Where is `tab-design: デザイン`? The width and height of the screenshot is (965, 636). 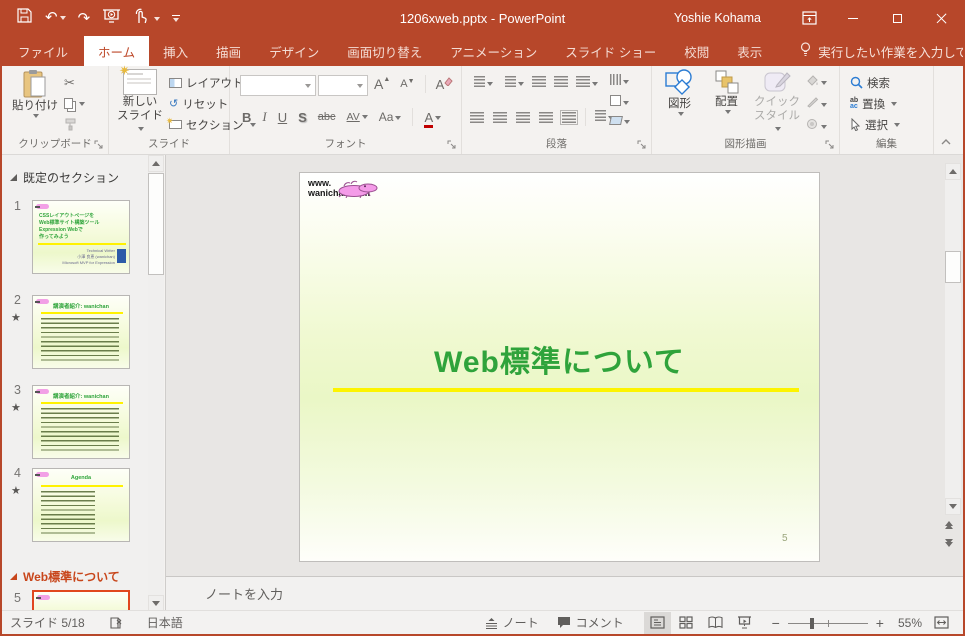
tab-design: デザイン is located at coordinates (294, 51).